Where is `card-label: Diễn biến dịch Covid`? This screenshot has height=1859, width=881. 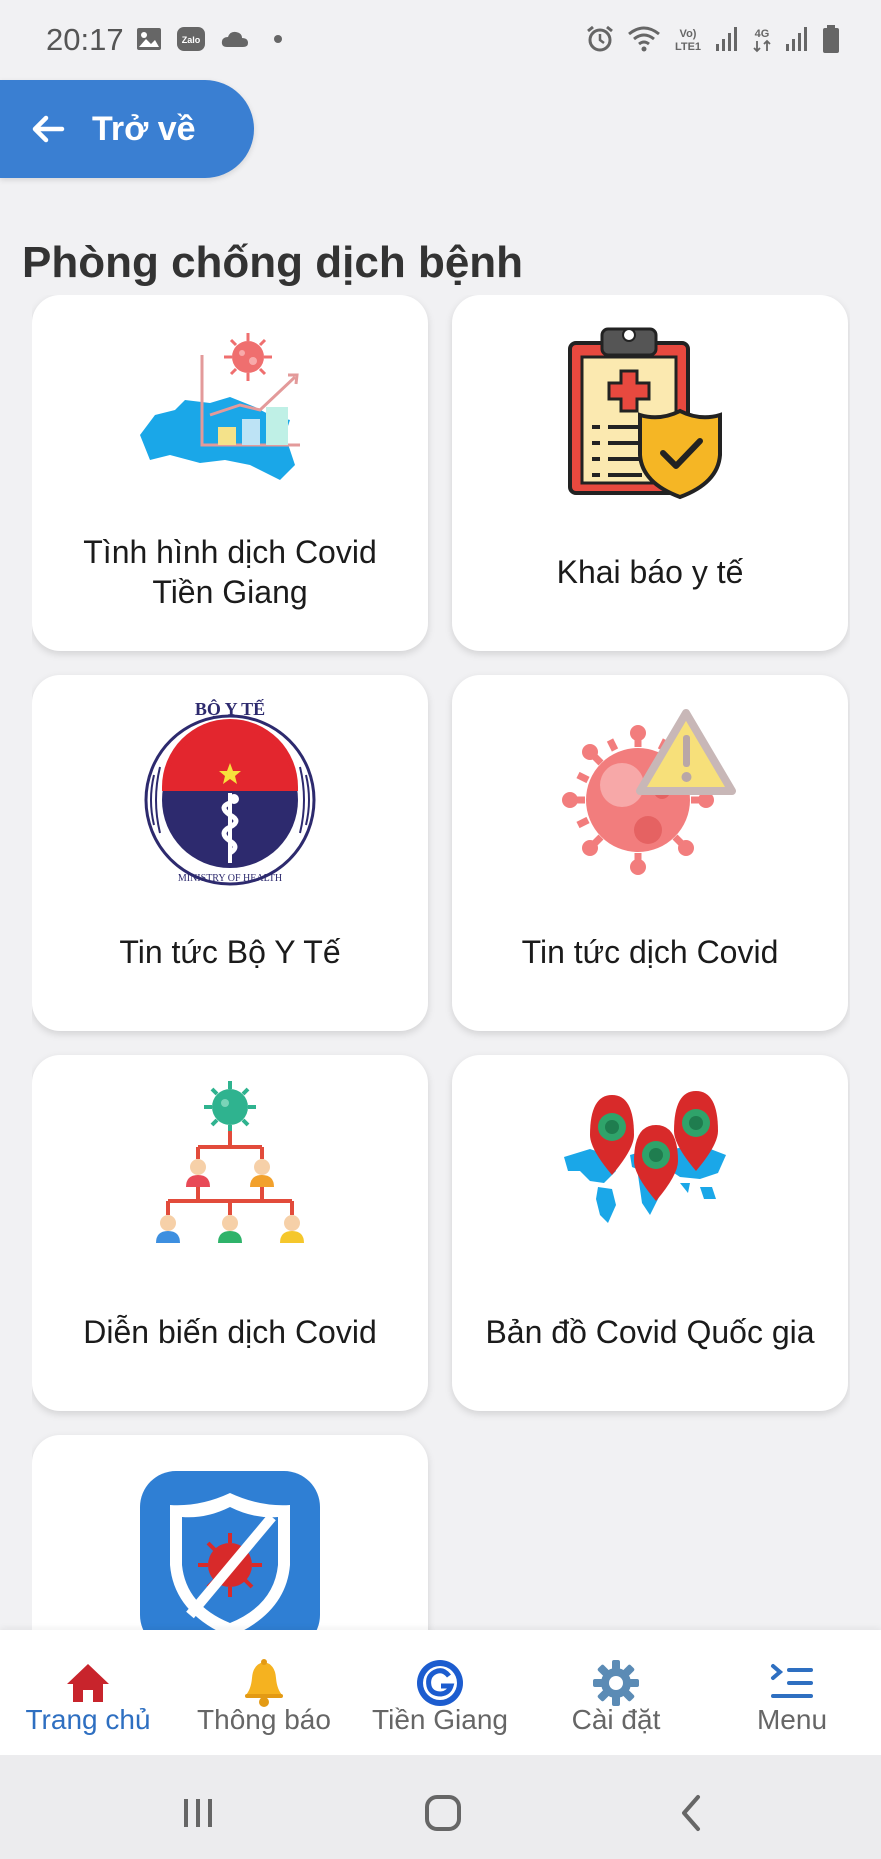
card-label: Diễn biến dịch Covid is located at coordinates (230, 1332).